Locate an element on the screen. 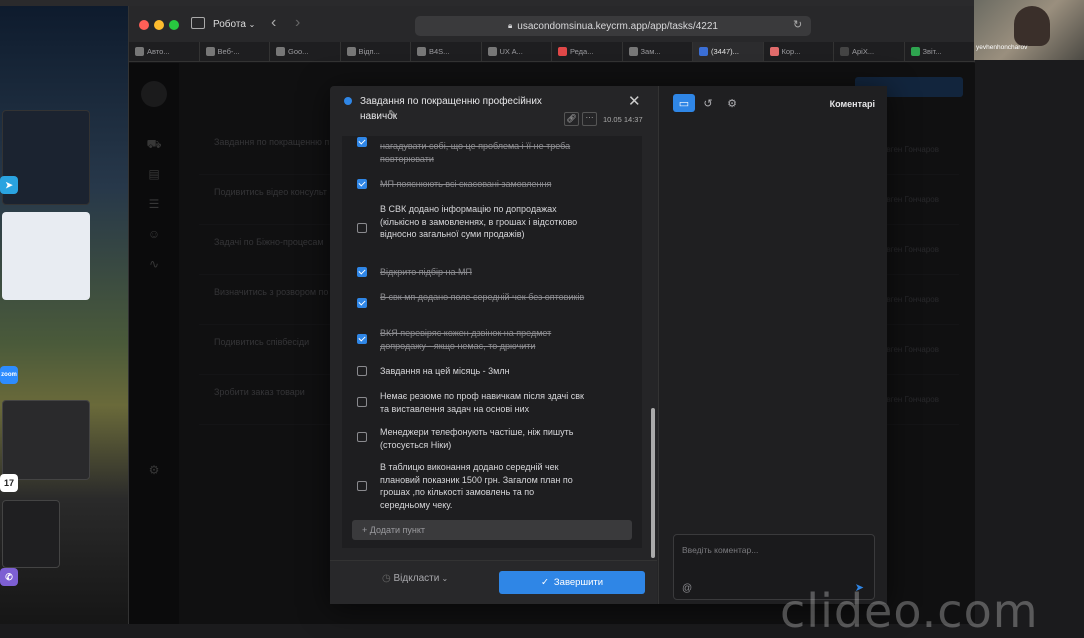 The image size is (1084, 638). calendar-icon: 17 is located at coordinates (9, 483).